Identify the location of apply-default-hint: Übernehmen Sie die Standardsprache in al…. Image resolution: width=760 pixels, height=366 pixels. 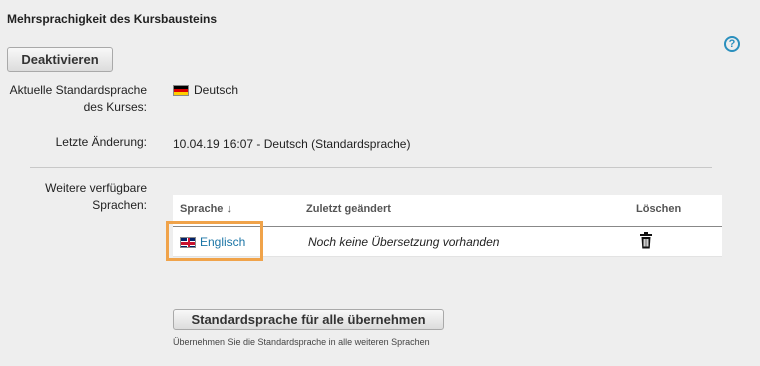
(301, 342).